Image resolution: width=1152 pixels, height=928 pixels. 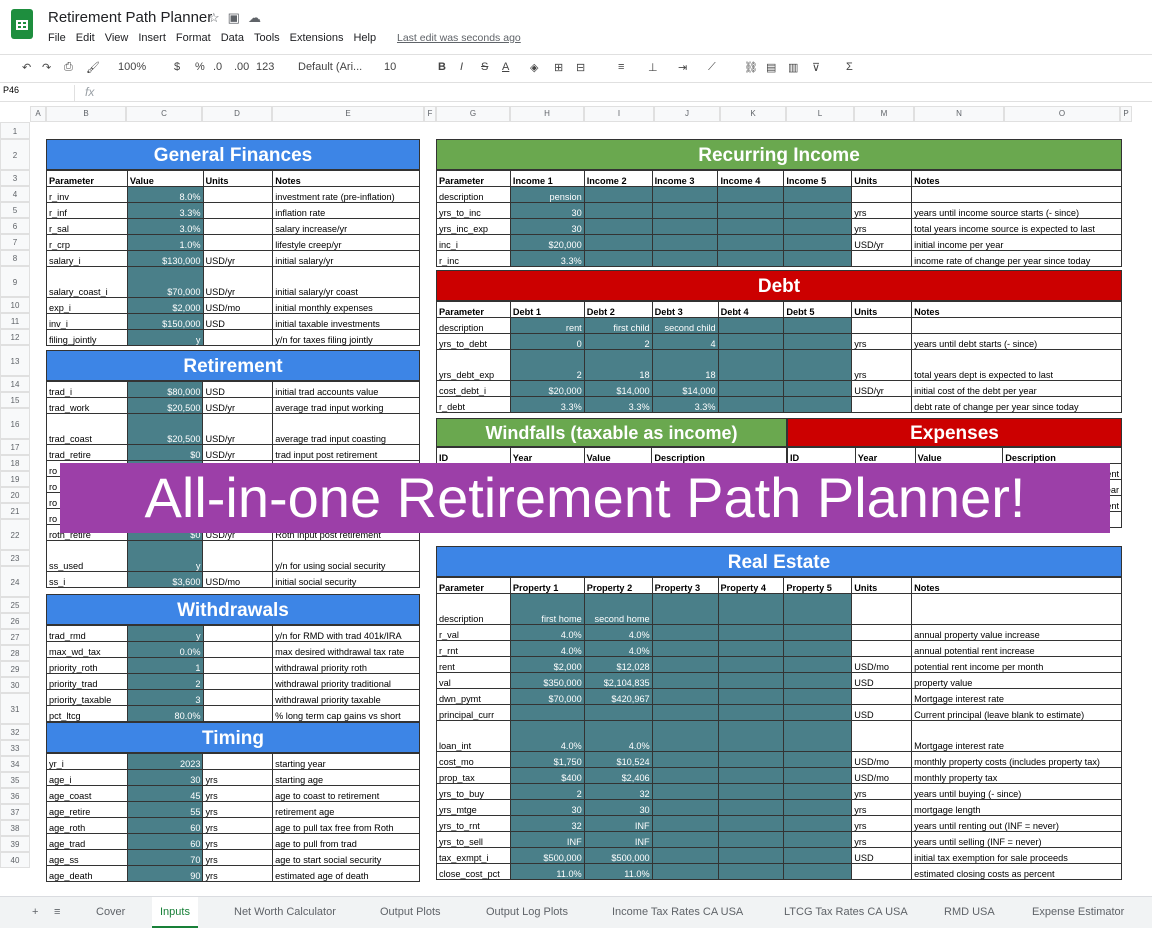 I want to click on table-cell: 11.0%, so click(x=547, y=871).